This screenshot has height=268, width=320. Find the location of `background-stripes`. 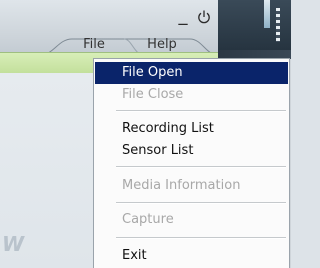

background-stripes is located at coordinates (278, 25).